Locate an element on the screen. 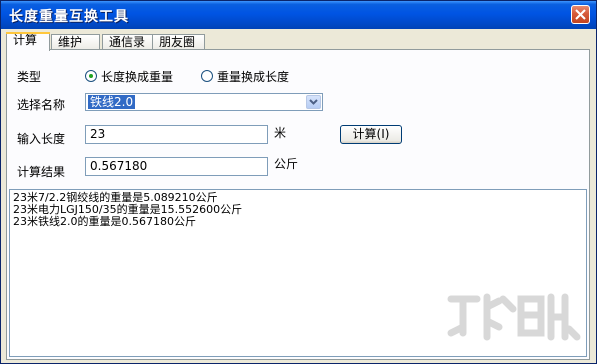  length-label: 输入长度 is located at coordinates (41, 139).